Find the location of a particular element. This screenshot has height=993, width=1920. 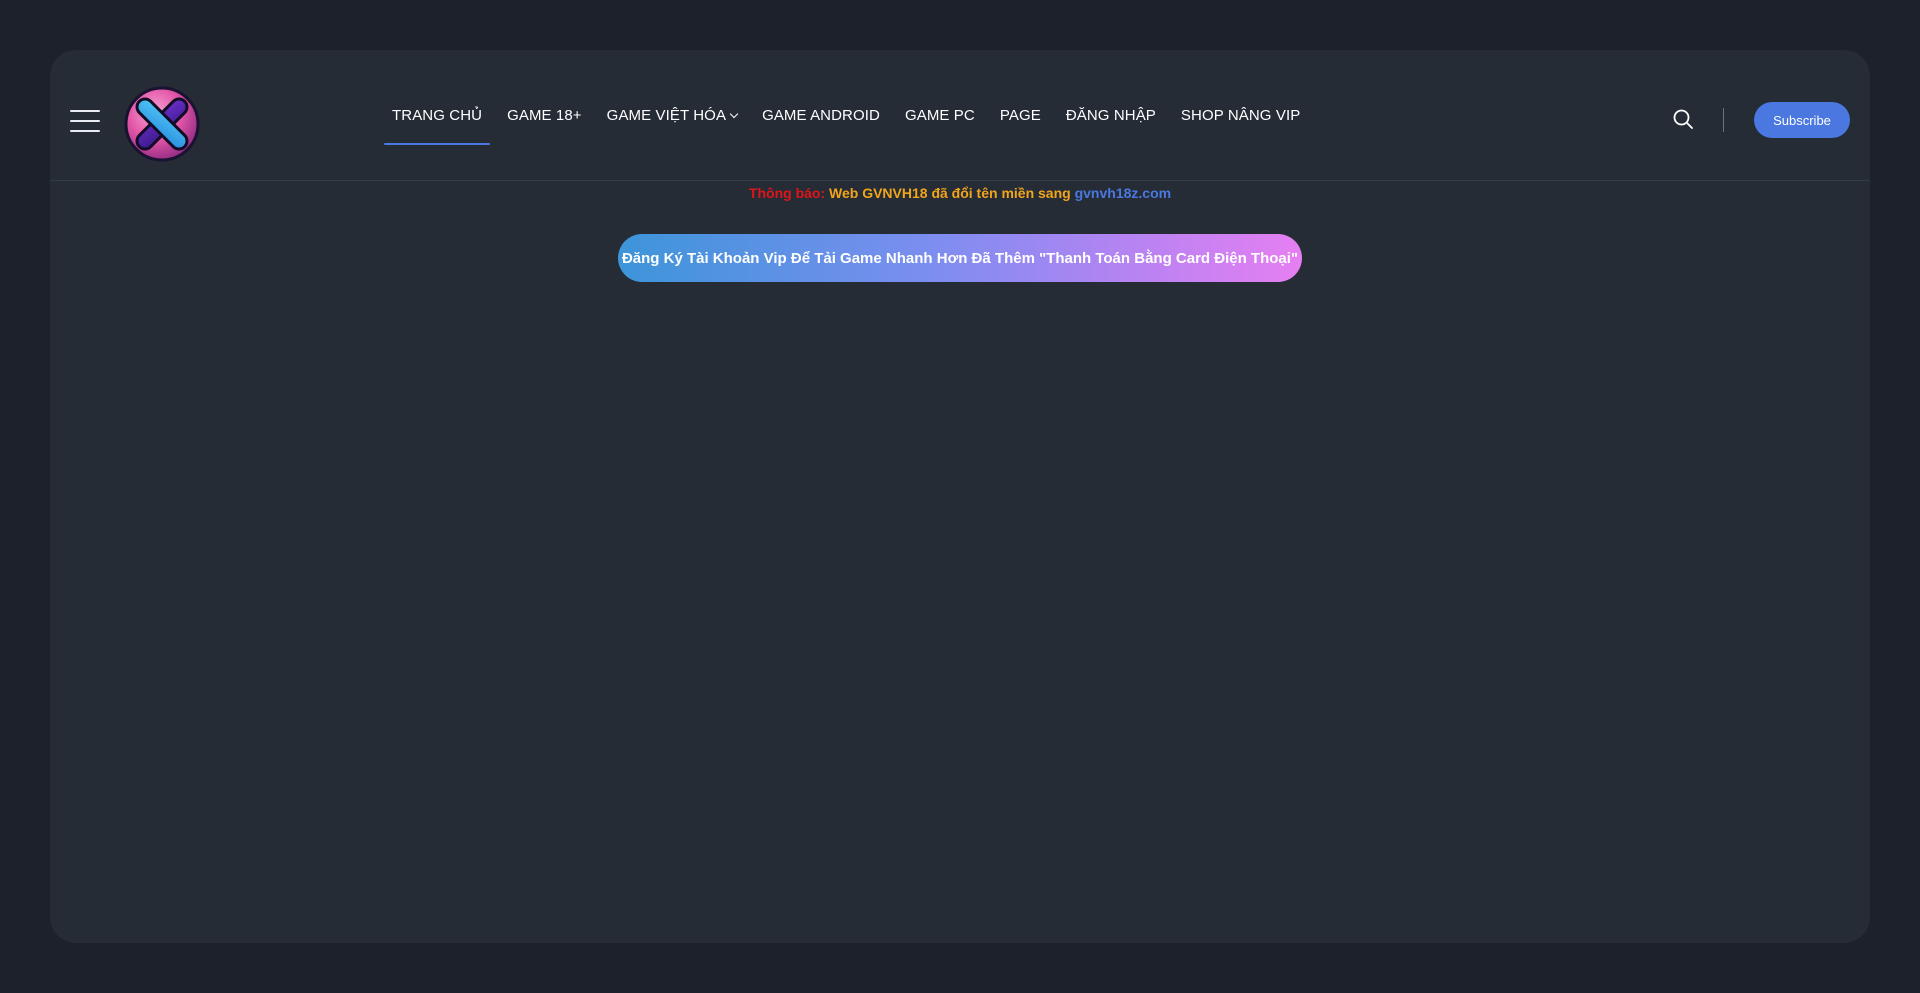

nav-item-label: GAME 18+ is located at coordinates (544, 115).